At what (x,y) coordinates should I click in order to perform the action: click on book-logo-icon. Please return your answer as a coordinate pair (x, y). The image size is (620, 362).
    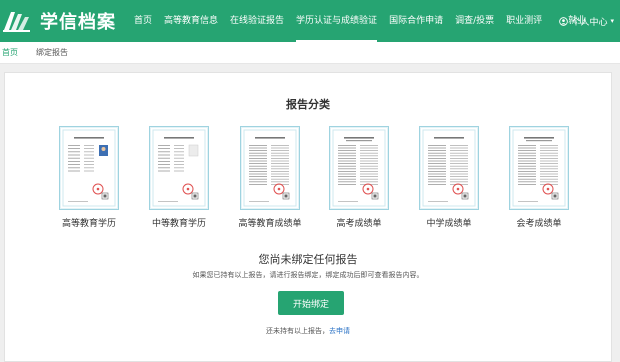
    Looking at the image, I should click on (16, 22).